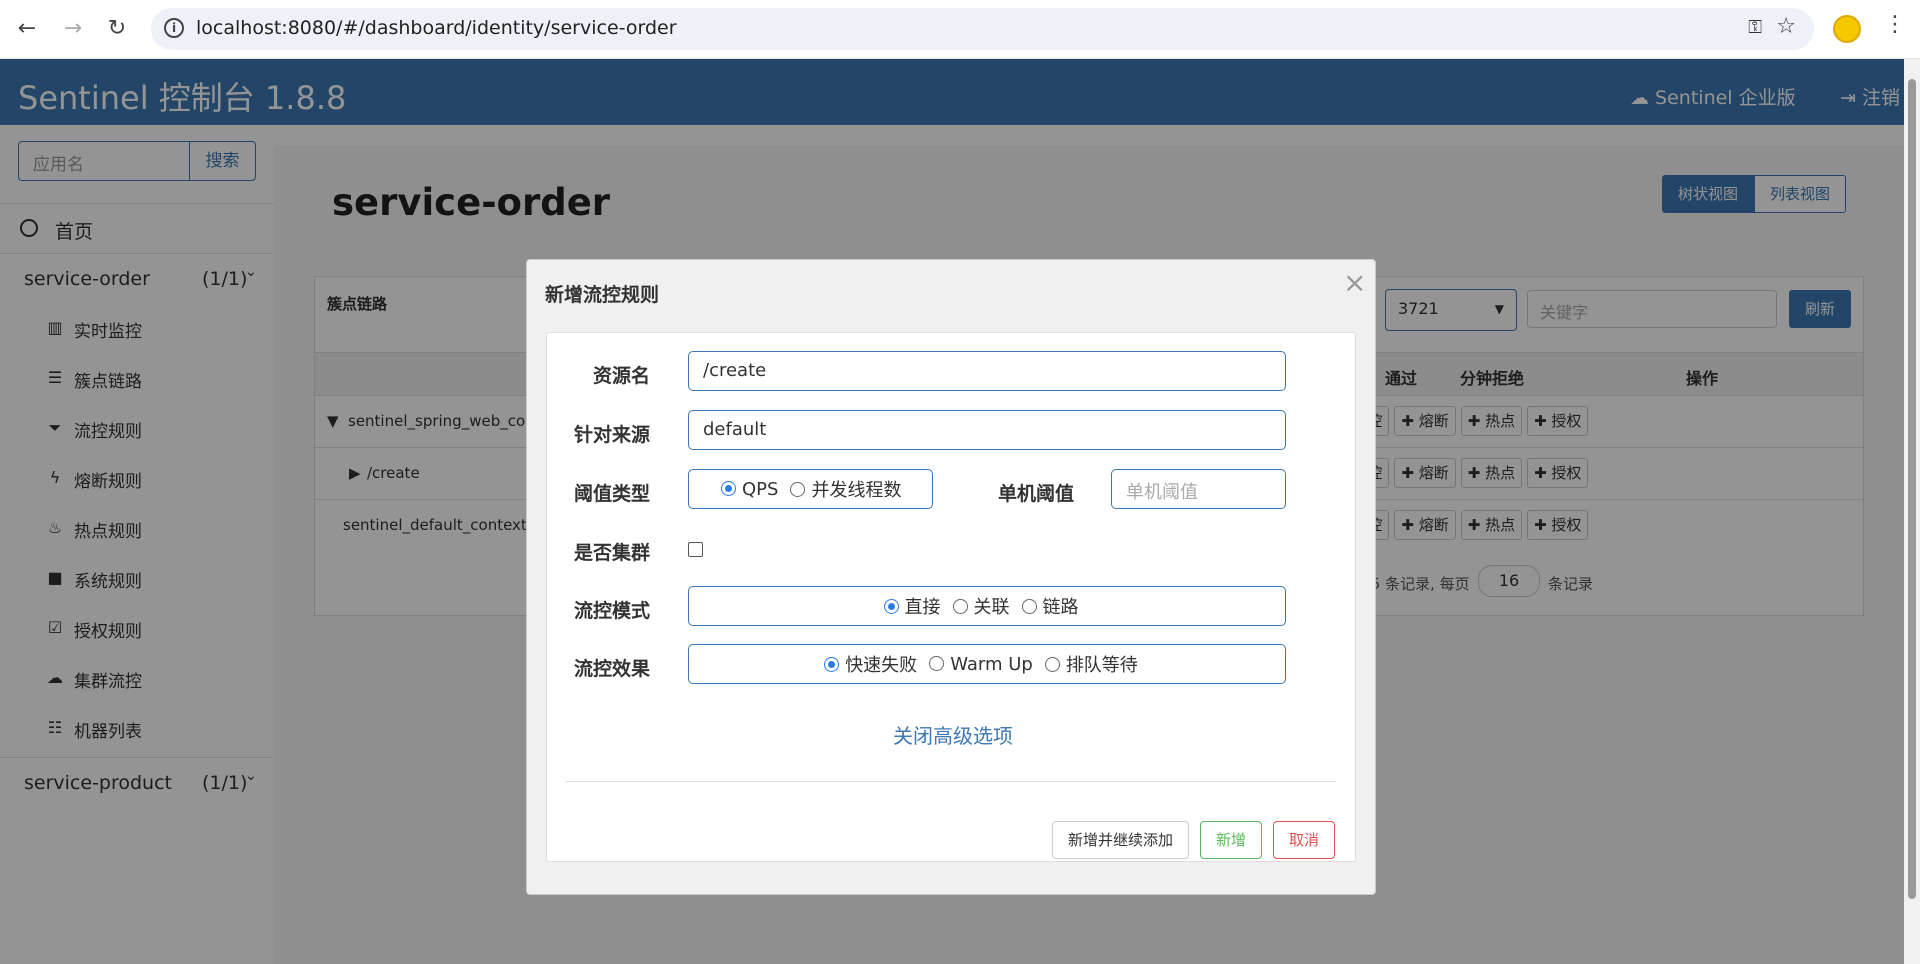  What do you see at coordinates (987, 430) in the screenshot?
I see `limit-app-input: default` at bounding box center [987, 430].